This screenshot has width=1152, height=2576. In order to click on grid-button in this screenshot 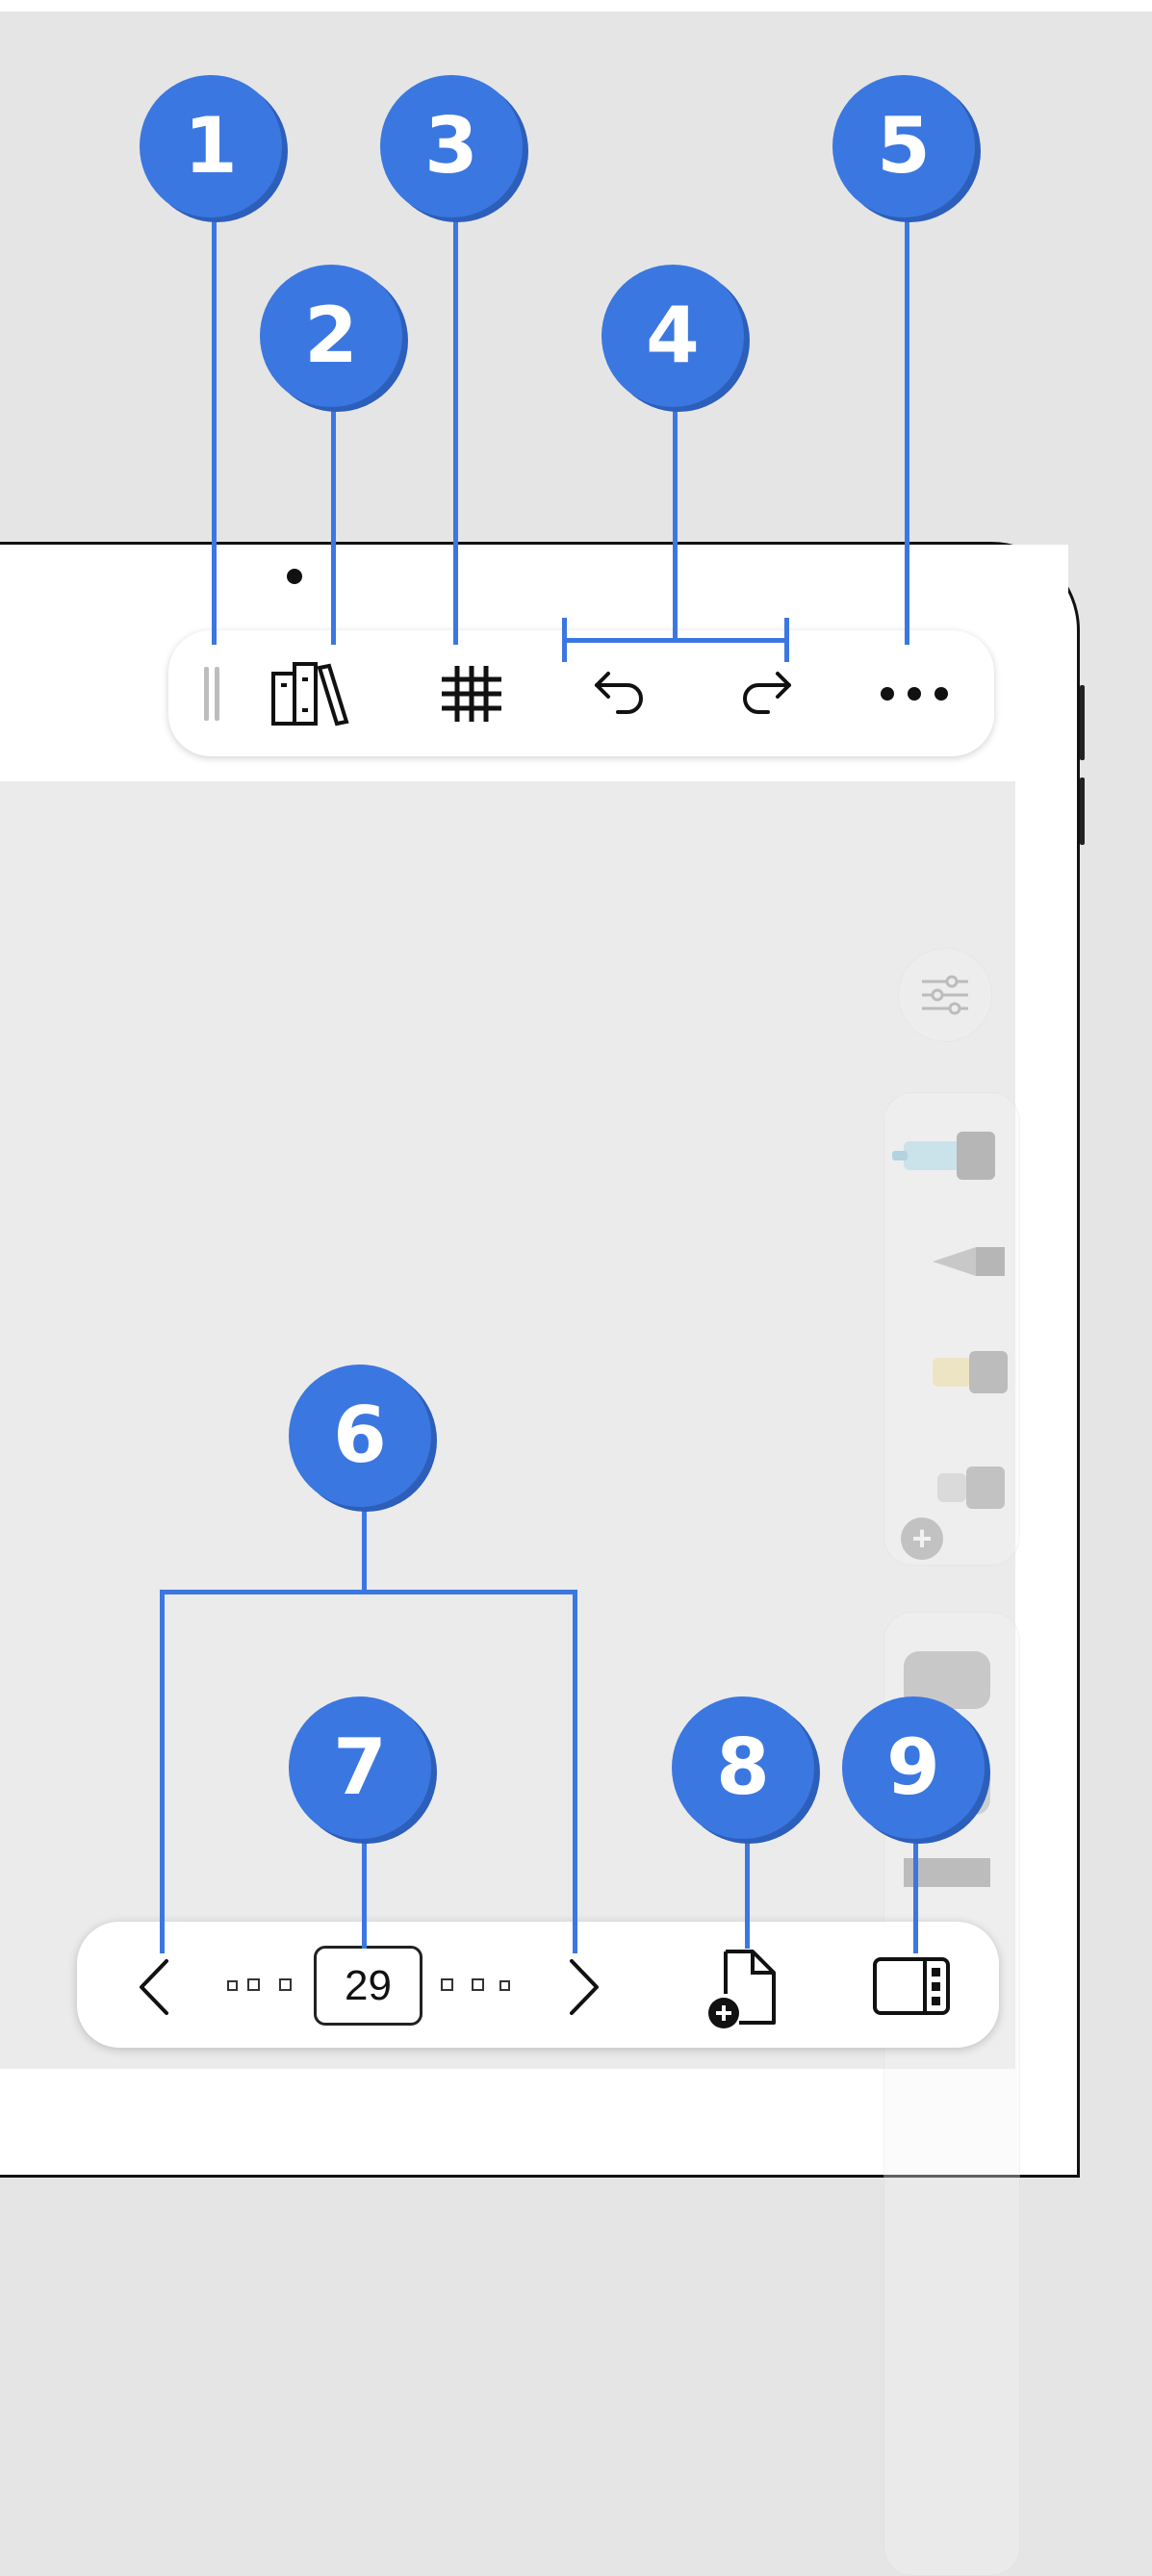, I will do `click(471, 693)`.